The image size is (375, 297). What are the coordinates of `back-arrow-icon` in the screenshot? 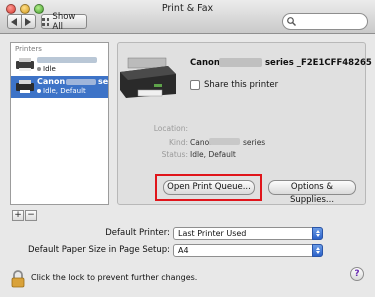 It's located at (14, 21).